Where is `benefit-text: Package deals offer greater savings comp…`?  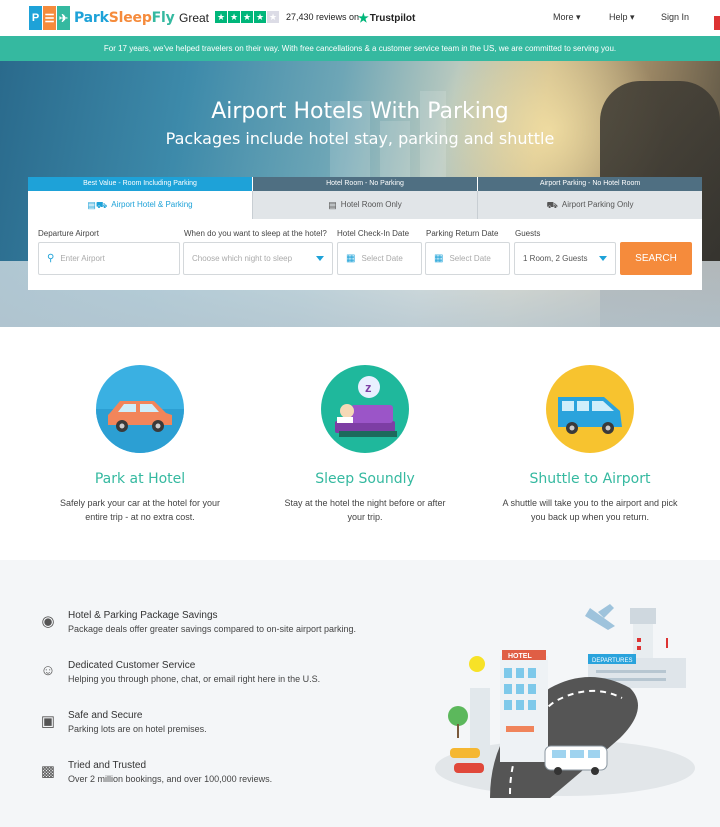
benefit-text: Package deals offer greater savings comp… is located at coordinates (212, 629).